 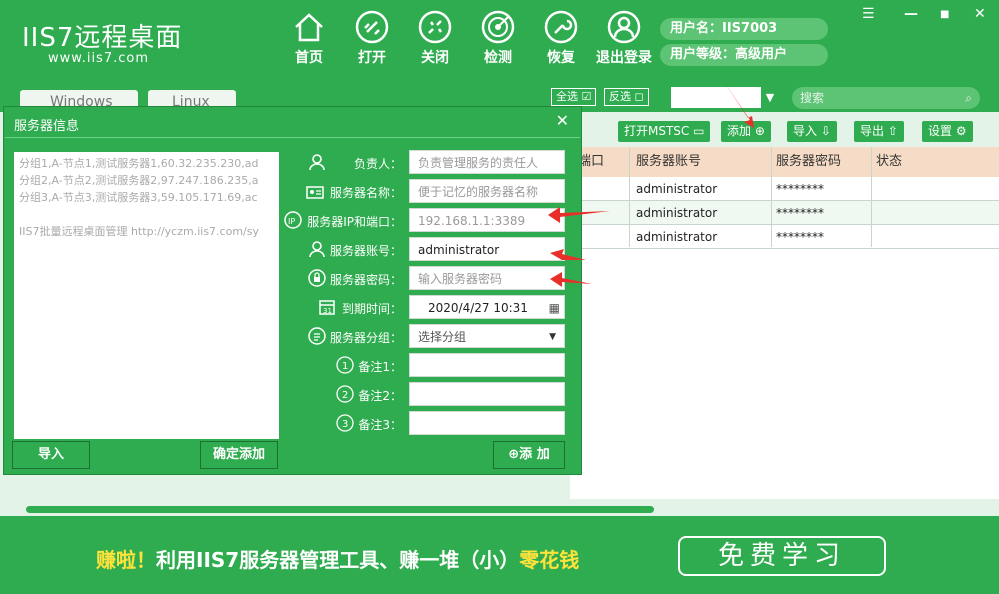 I want to click on server-ip-field: 192.168.1.1:3389, so click(x=487, y=220).